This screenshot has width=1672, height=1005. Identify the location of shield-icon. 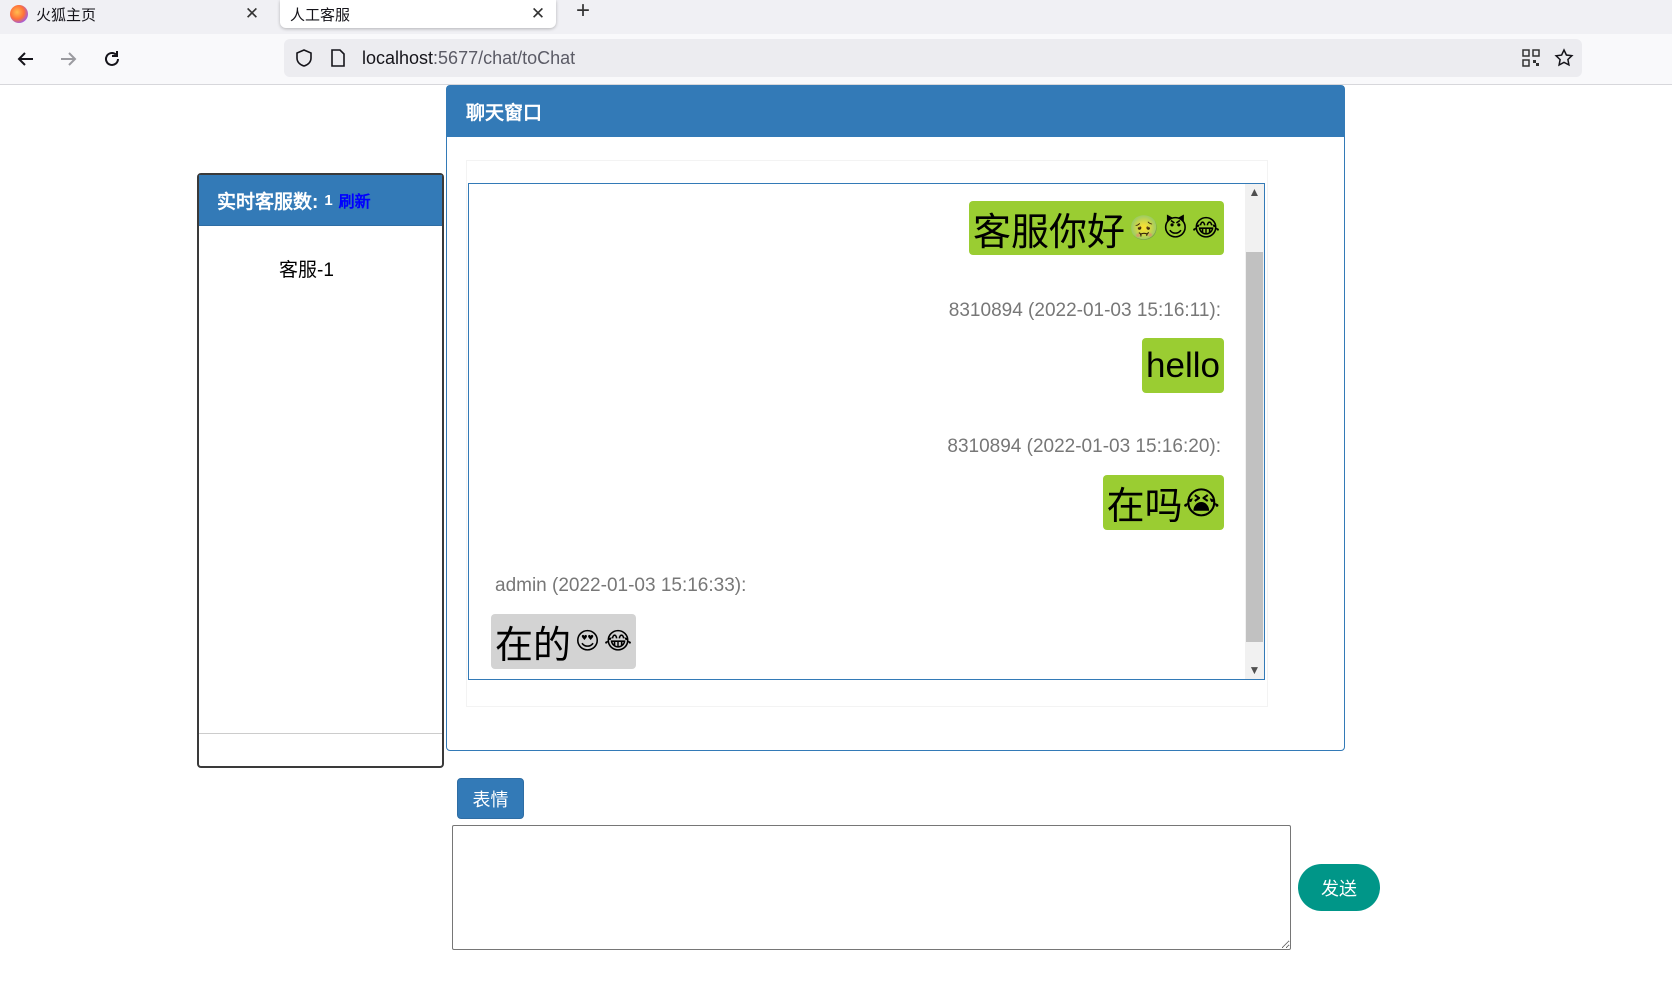
(304, 60).